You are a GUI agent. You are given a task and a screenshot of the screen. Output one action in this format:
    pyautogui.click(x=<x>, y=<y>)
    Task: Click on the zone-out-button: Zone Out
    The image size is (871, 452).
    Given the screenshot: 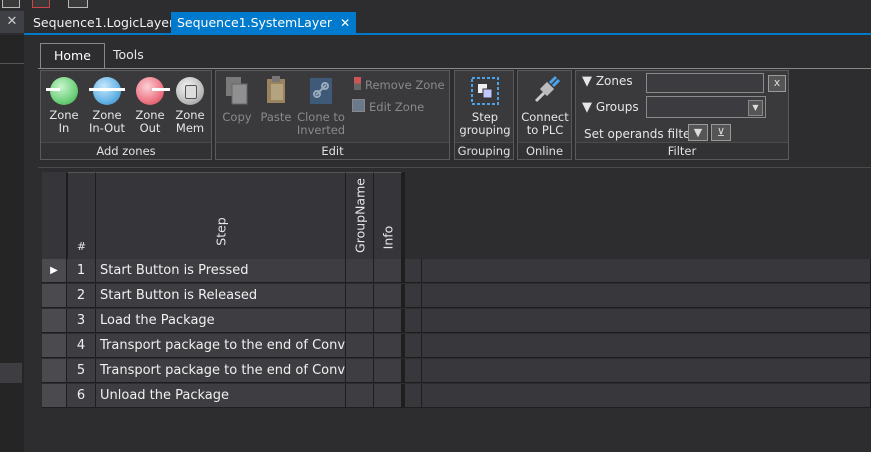 What is the action you would take?
    pyautogui.click(x=150, y=105)
    